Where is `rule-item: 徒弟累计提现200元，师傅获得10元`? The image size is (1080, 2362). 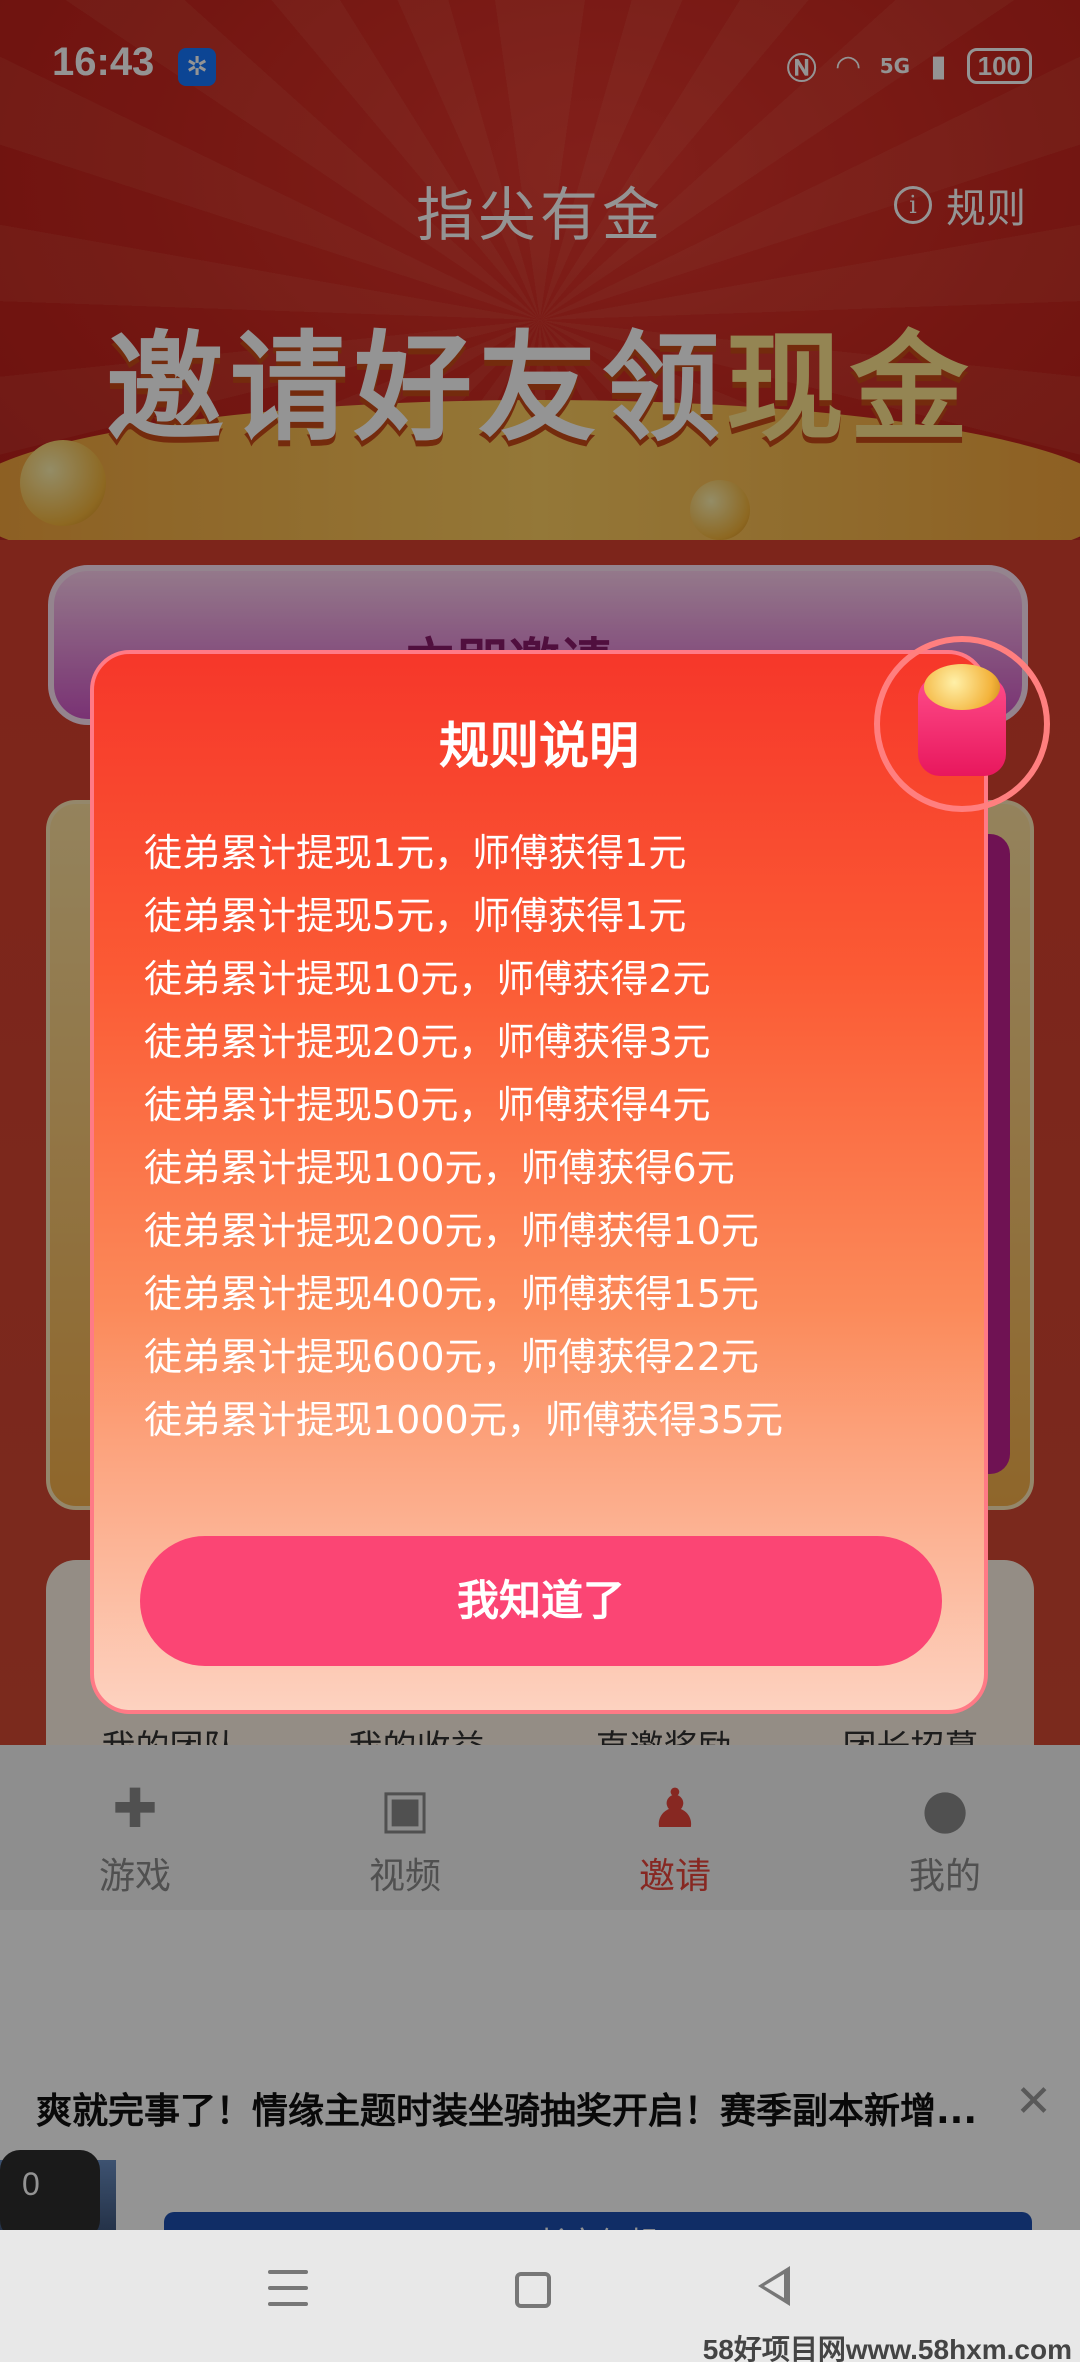
rule-item: 徒弟累计提现200元，师傅获得10元 is located at coordinates (451, 1231).